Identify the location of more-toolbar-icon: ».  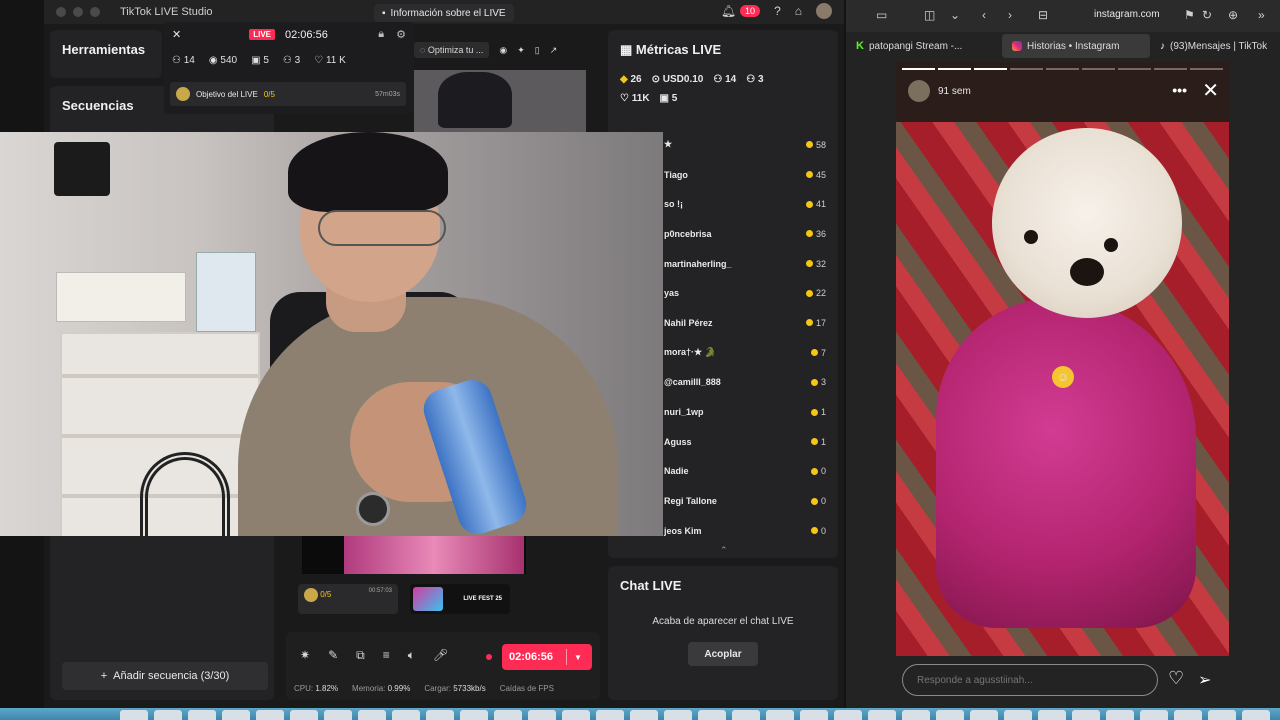
(1261, 15).